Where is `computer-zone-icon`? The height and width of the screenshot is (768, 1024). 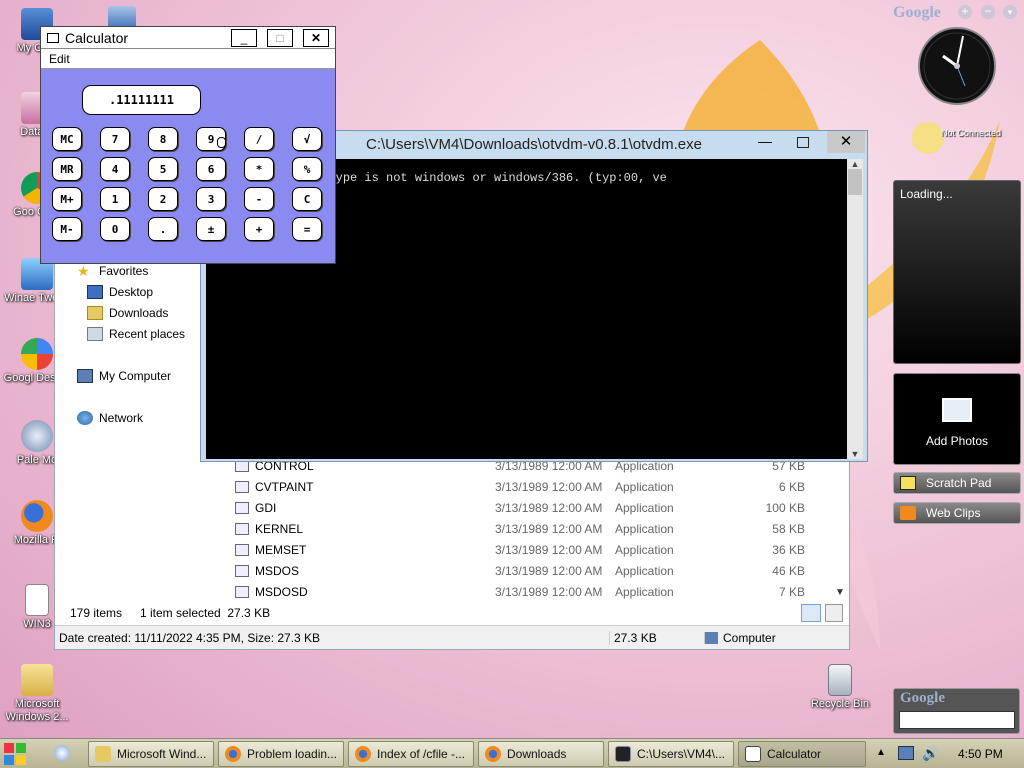
computer-zone-icon is located at coordinates (711, 637).